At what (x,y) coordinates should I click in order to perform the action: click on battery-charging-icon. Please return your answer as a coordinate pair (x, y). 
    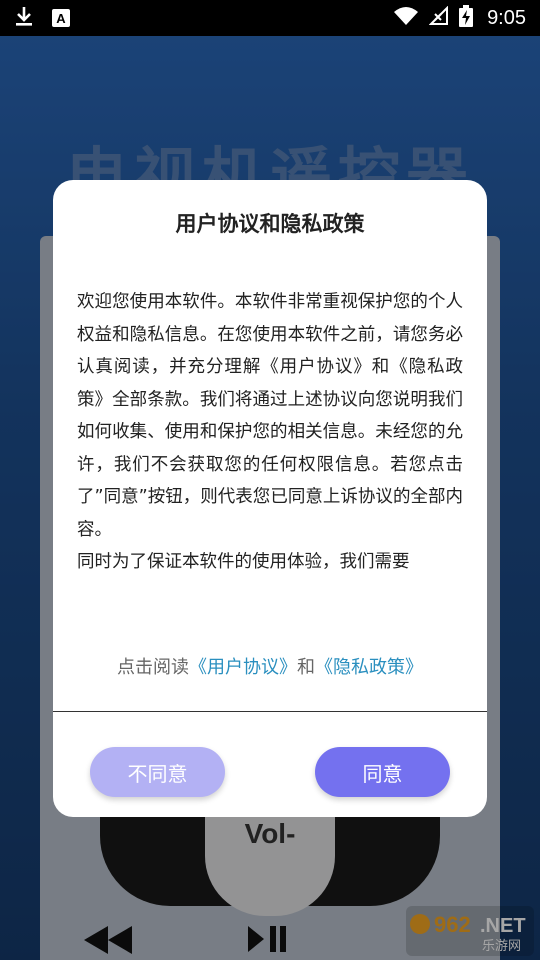
    Looking at the image, I should click on (466, 18).